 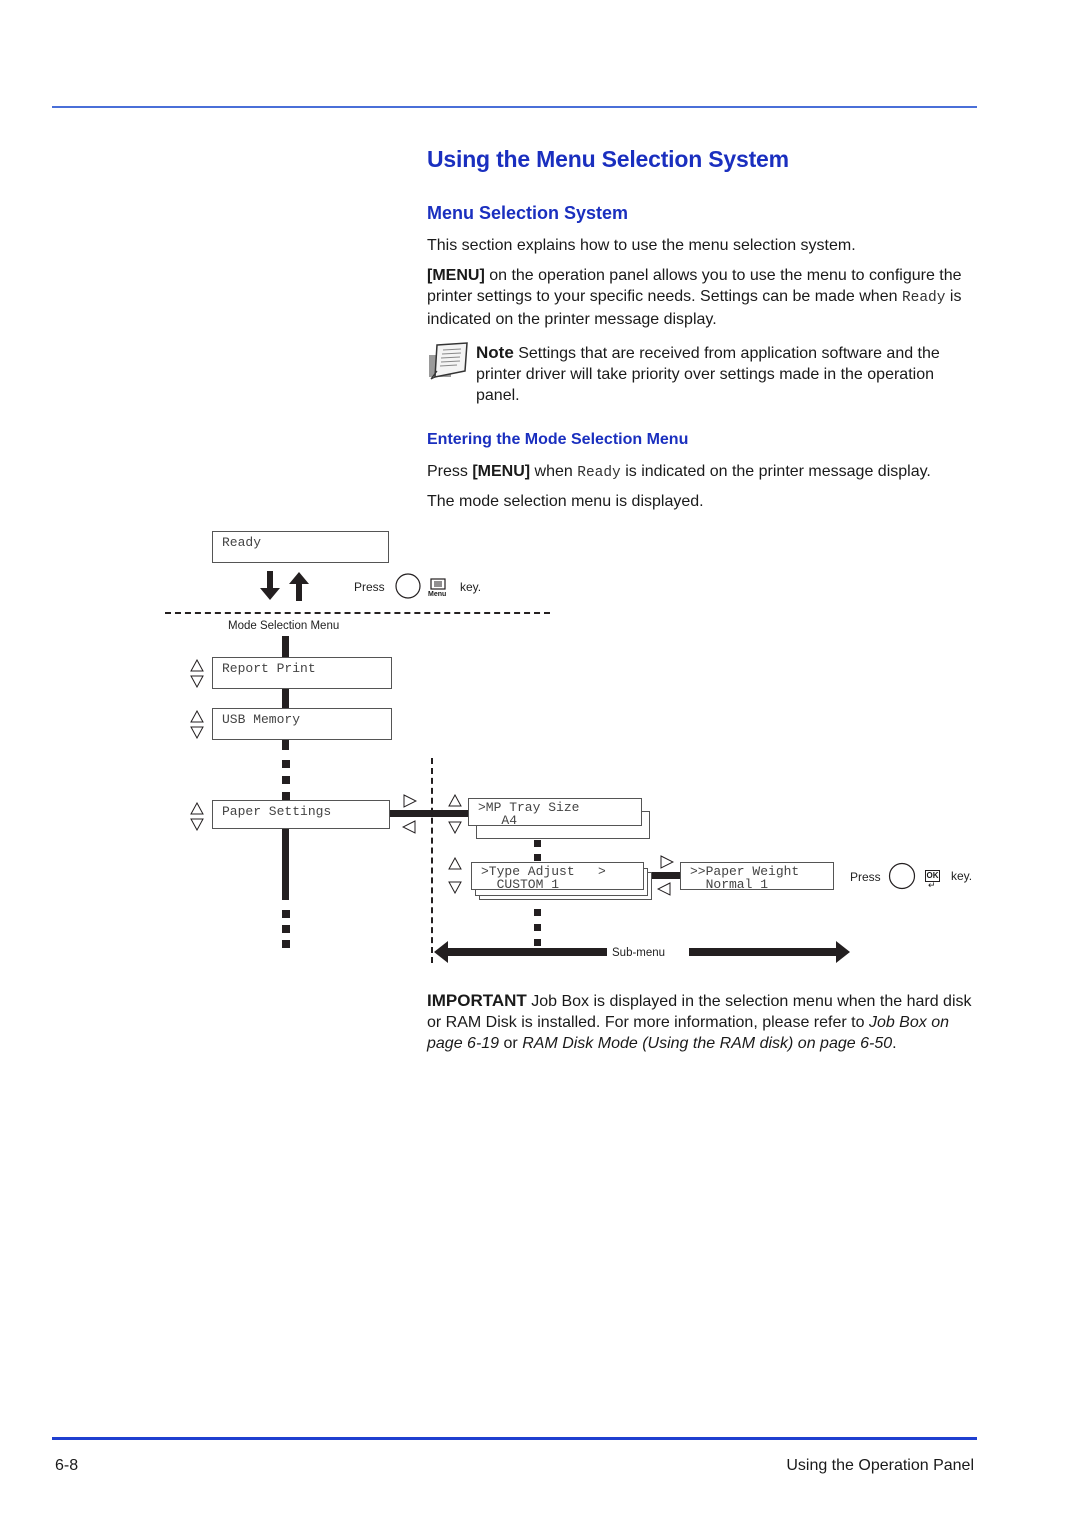 What do you see at coordinates (438, 584) in the screenshot?
I see `menu-key-icon` at bounding box center [438, 584].